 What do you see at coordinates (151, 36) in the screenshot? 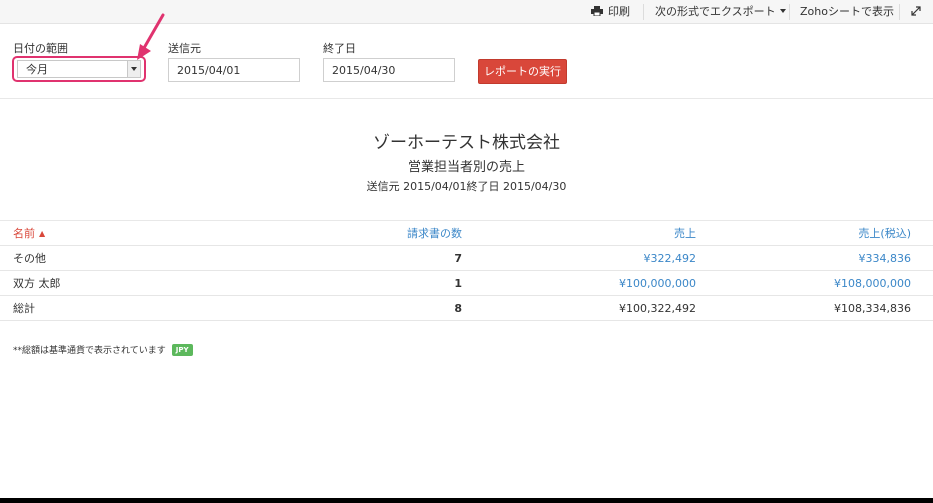
I see `annotation-arrow-icon` at bounding box center [151, 36].